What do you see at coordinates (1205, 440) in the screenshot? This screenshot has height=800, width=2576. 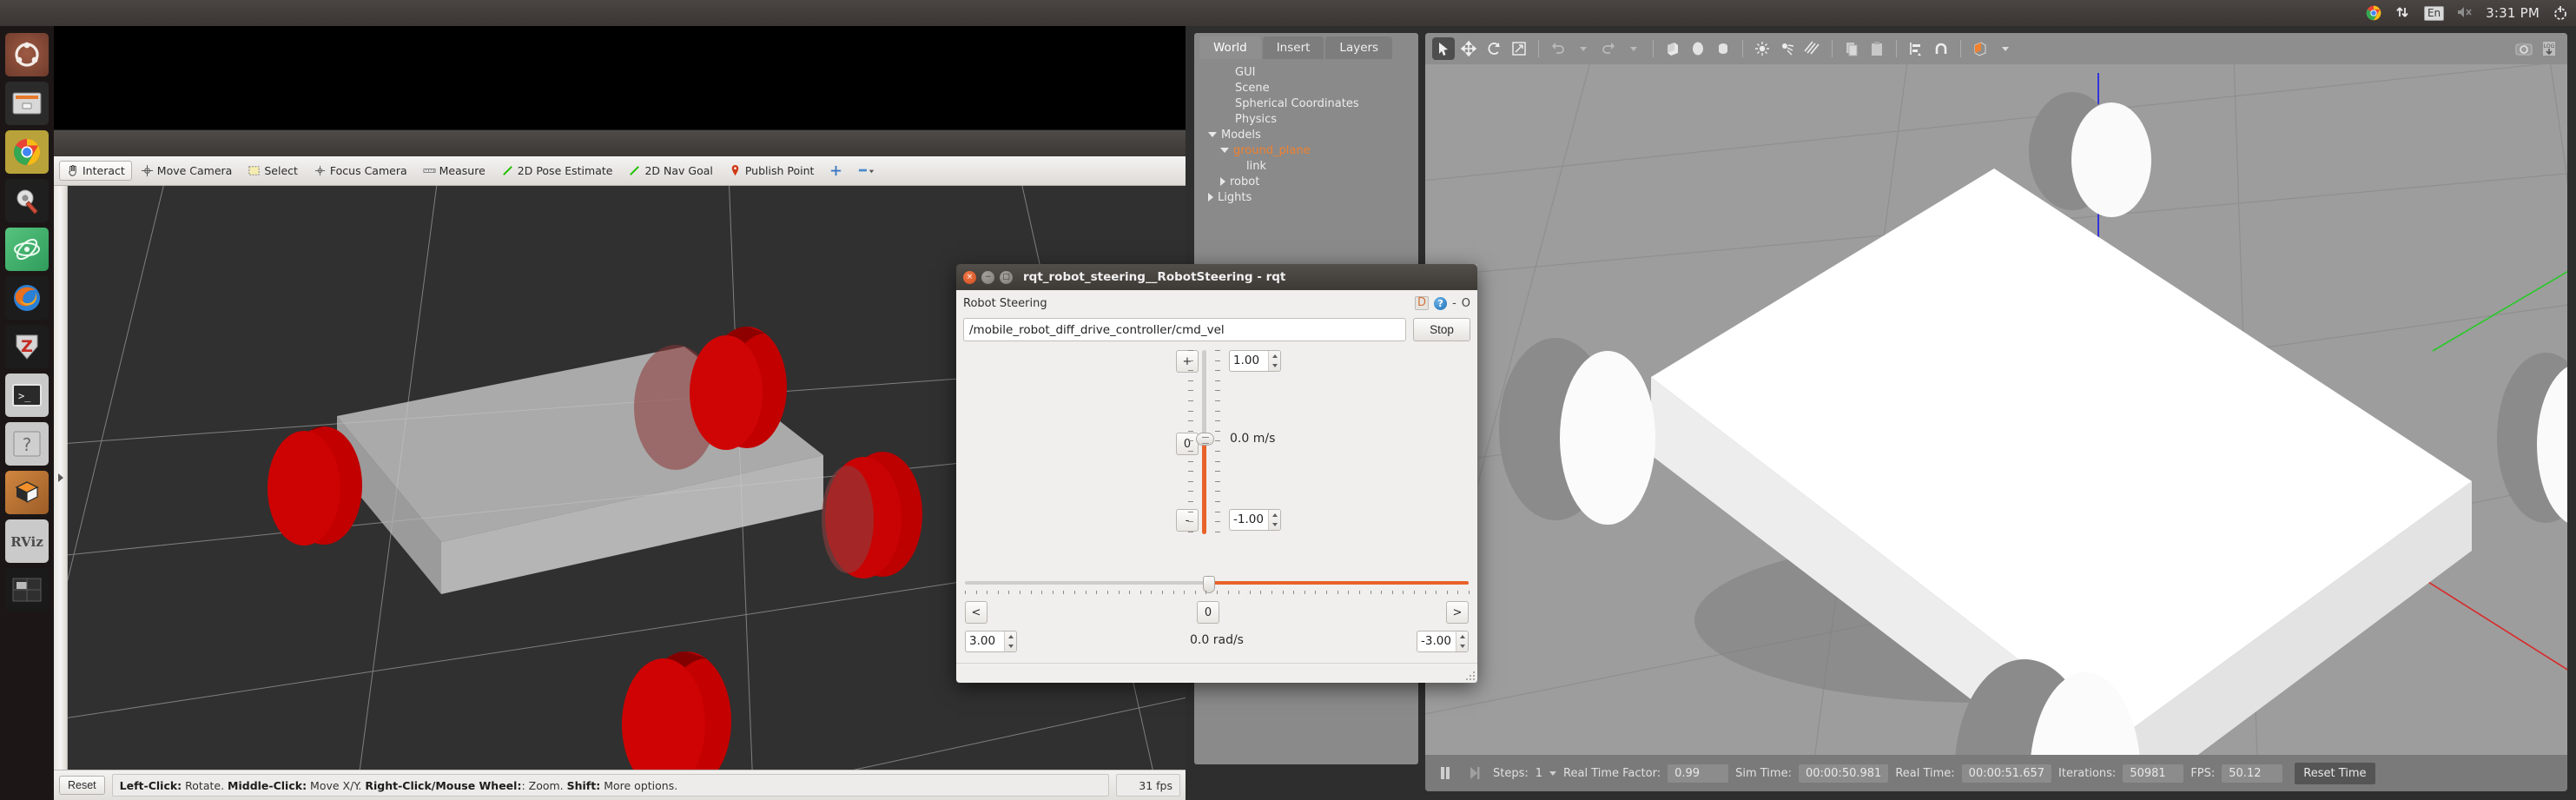 I see `linear-slider-handle` at bounding box center [1205, 440].